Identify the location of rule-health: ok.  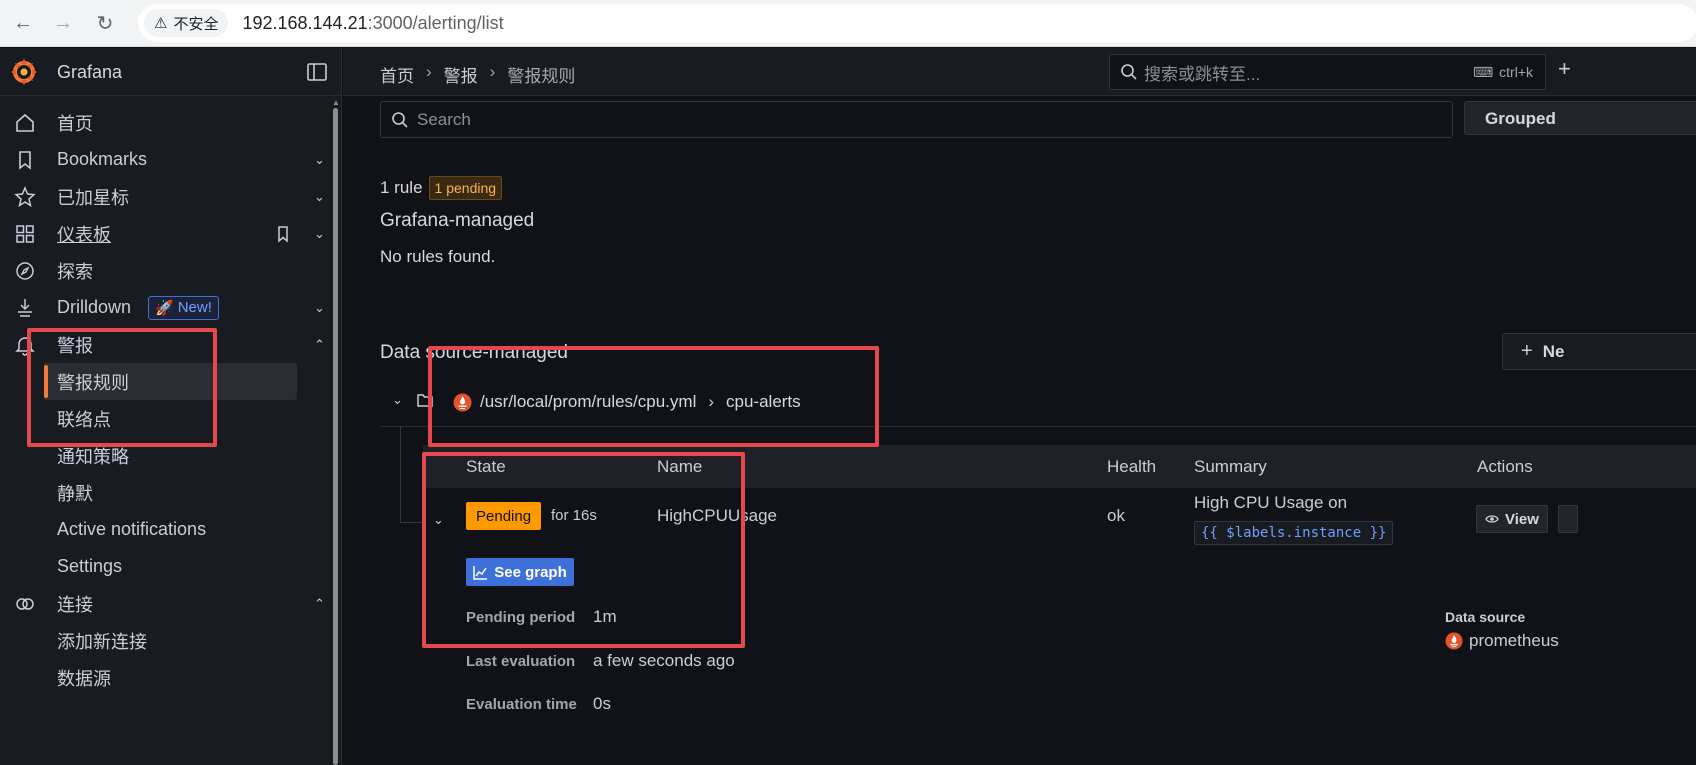
(1116, 515).